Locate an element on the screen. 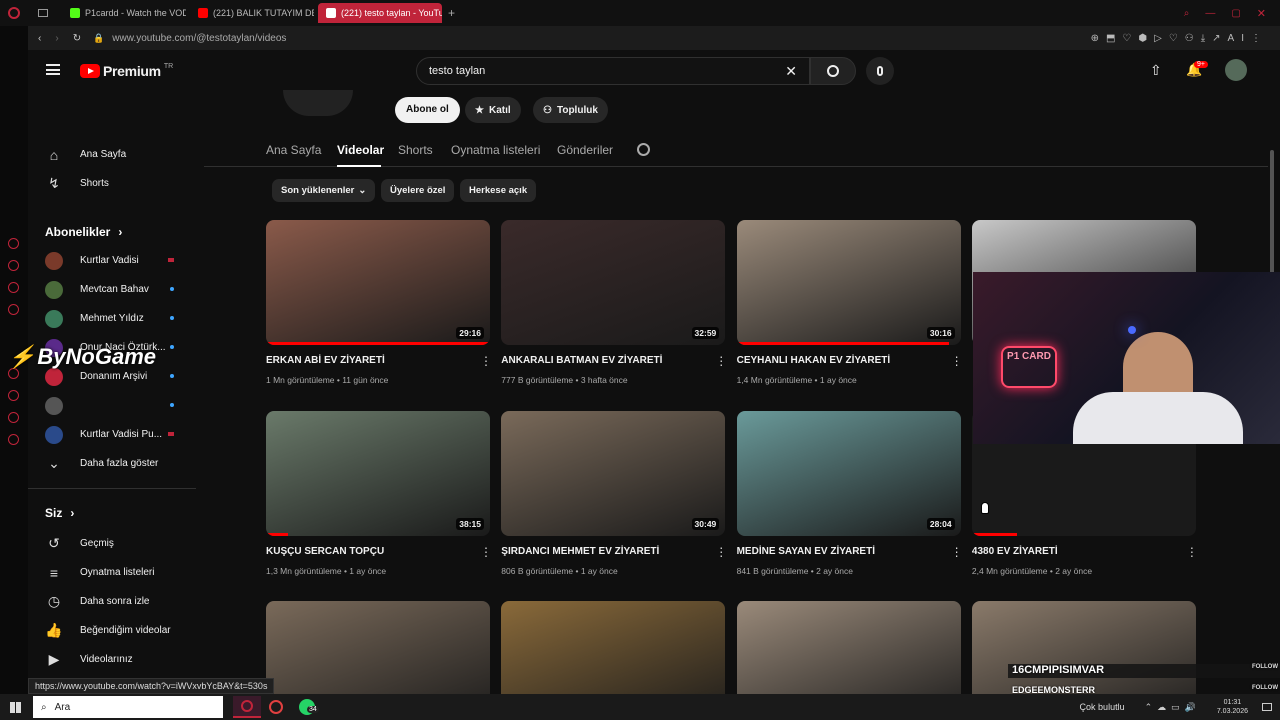  chip-public: Herkese açık is located at coordinates (498, 190).